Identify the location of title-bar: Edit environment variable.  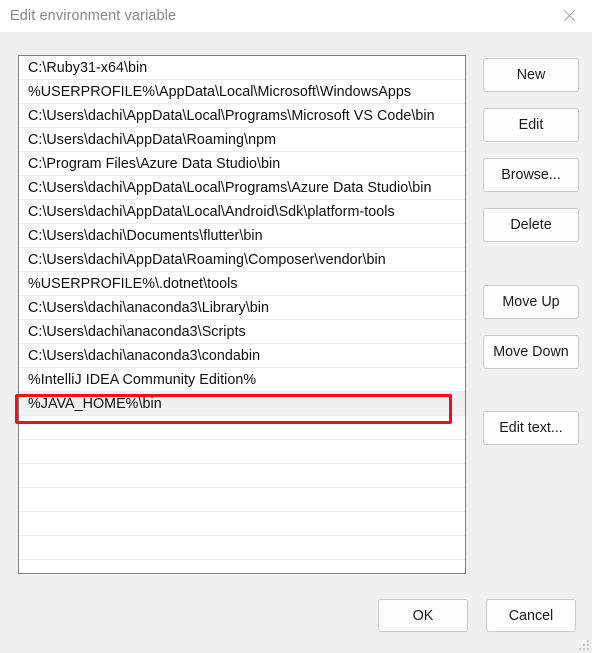
(296, 16).